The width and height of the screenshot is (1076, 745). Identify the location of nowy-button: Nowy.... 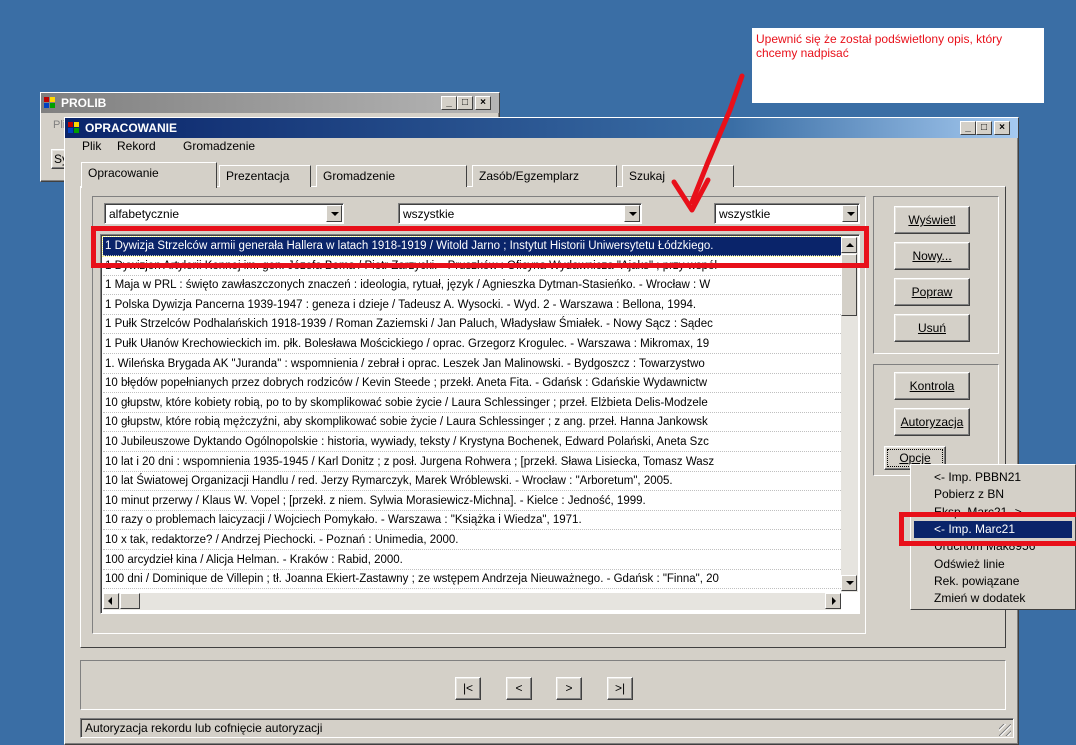
(932, 256).